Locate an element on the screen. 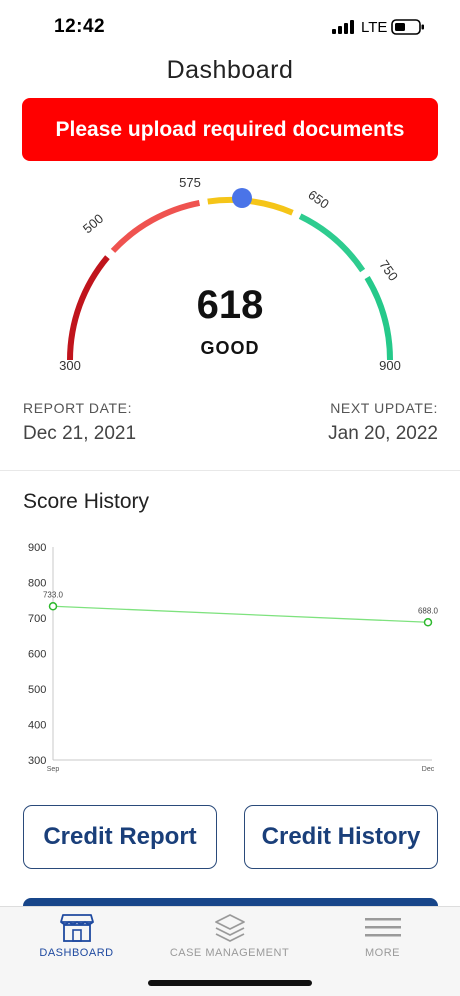 The width and height of the screenshot is (460, 996). tab-dashboard-label: DASHBOARD is located at coordinates (76, 953).